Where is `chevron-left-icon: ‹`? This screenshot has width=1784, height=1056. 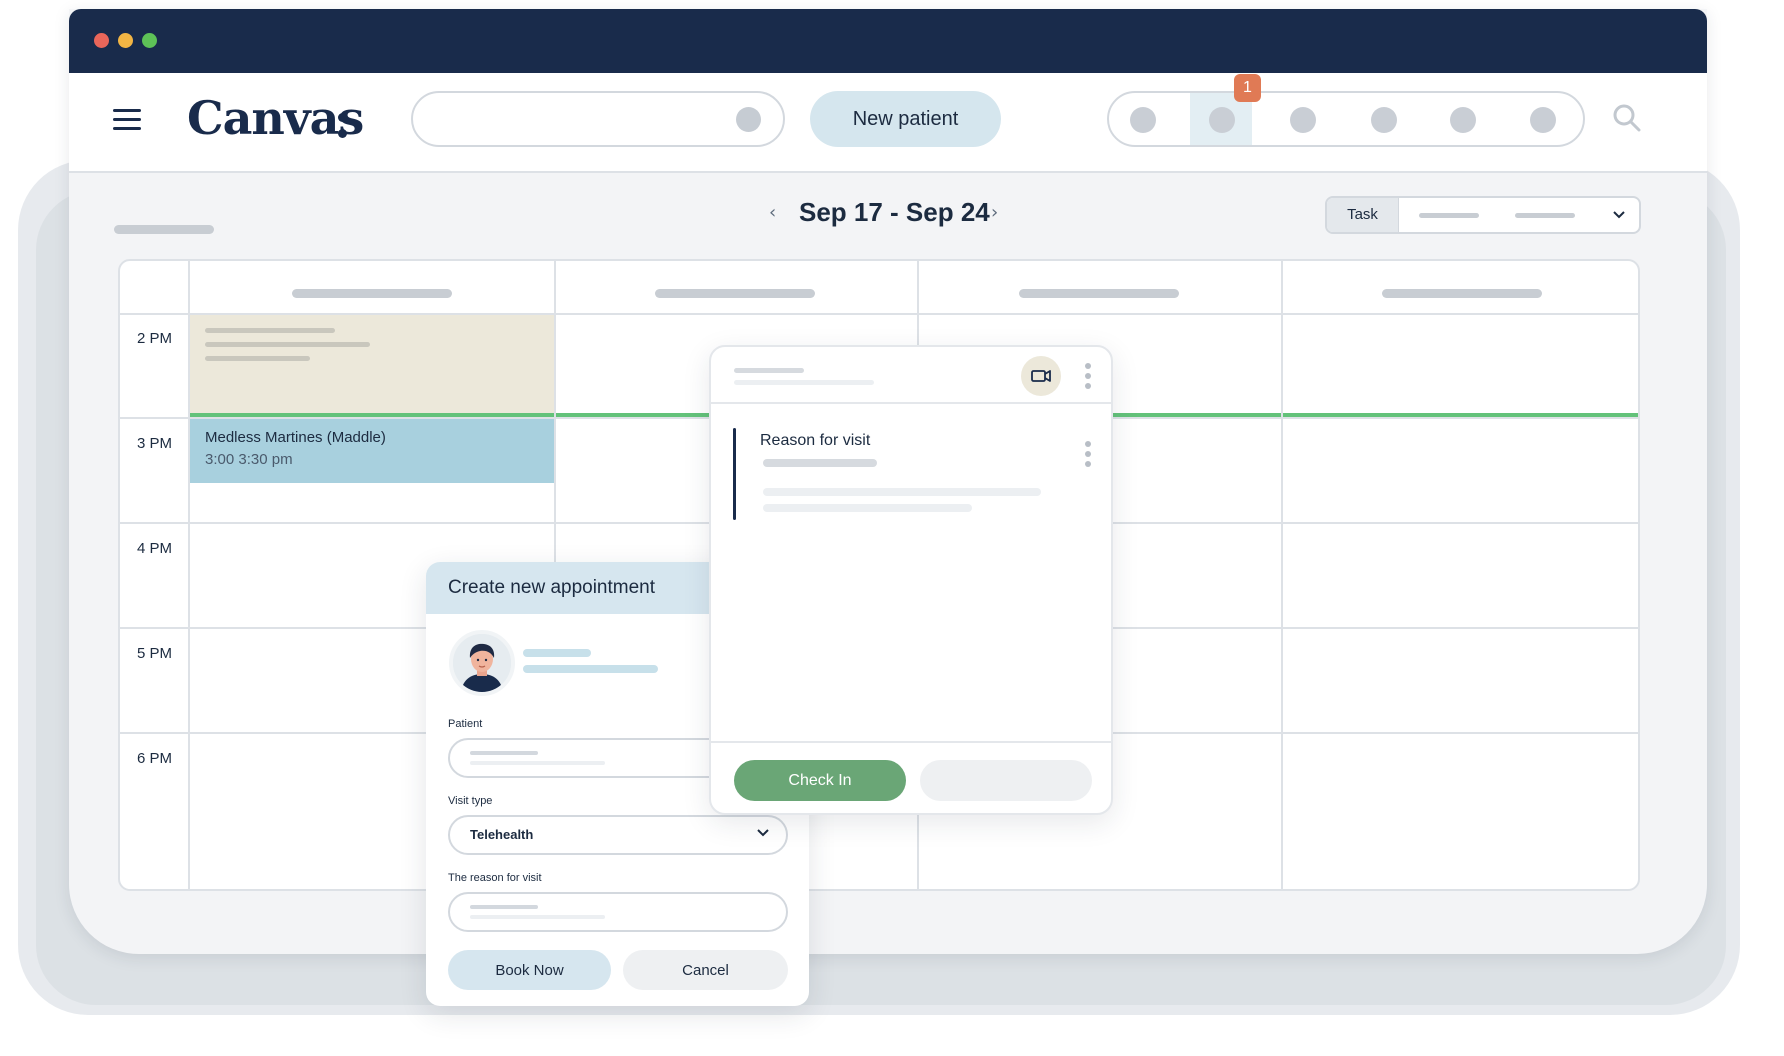 chevron-left-icon: ‹ is located at coordinates (772, 212).